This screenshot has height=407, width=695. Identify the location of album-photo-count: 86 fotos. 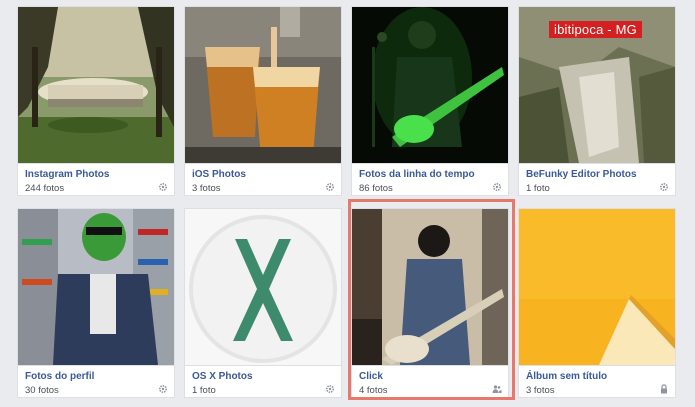
(376, 188).